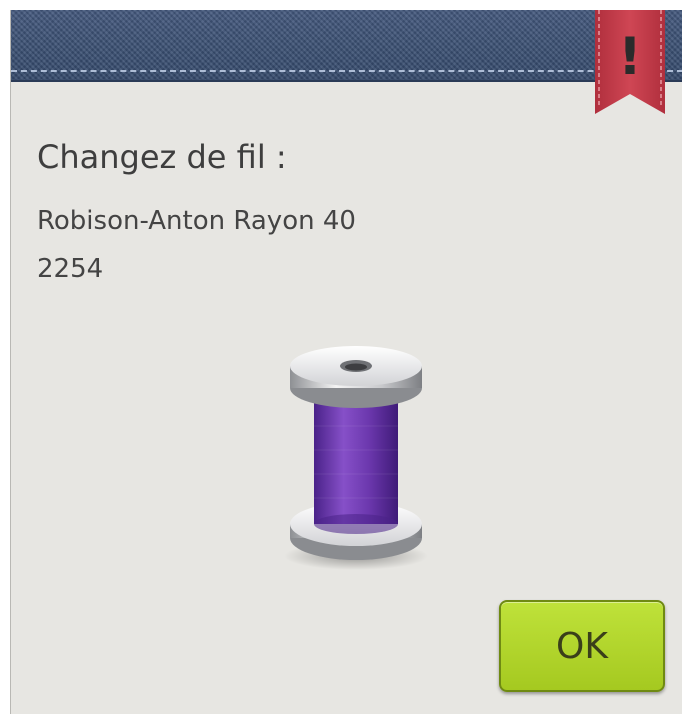 This screenshot has width=682, height=714. What do you see at coordinates (582, 646) in the screenshot?
I see `ok-button: OK` at bounding box center [582, 646].